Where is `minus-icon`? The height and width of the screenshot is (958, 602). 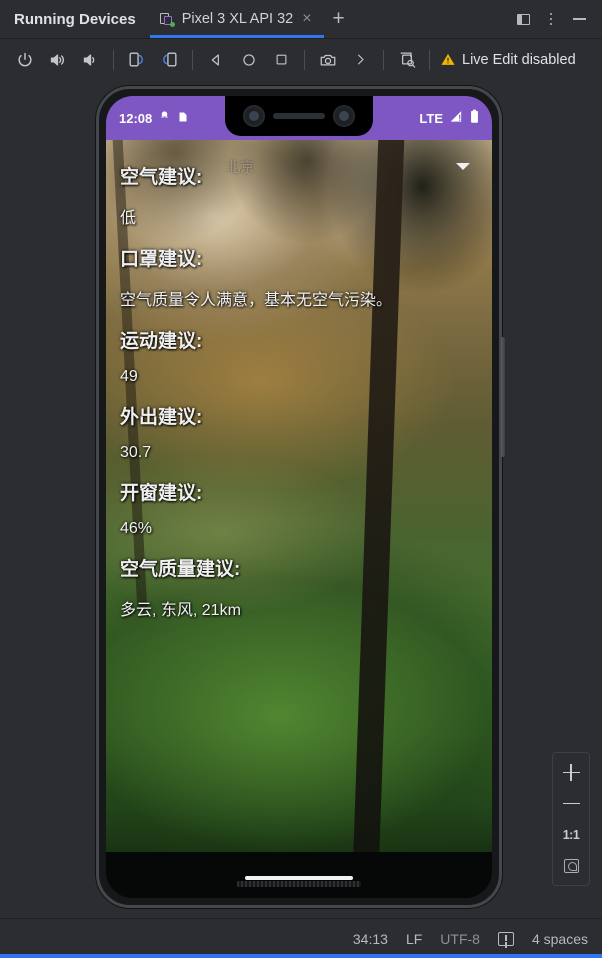 minus-icon is located at coordinates (571, 803).